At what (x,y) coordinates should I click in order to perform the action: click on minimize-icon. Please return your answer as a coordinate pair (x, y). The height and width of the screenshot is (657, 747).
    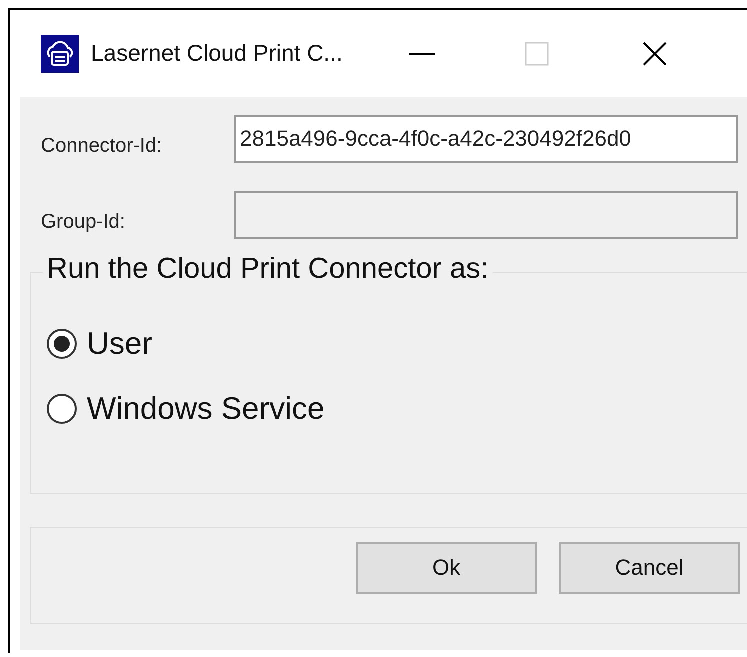
    Looking at the image, I should click on (422, 54).